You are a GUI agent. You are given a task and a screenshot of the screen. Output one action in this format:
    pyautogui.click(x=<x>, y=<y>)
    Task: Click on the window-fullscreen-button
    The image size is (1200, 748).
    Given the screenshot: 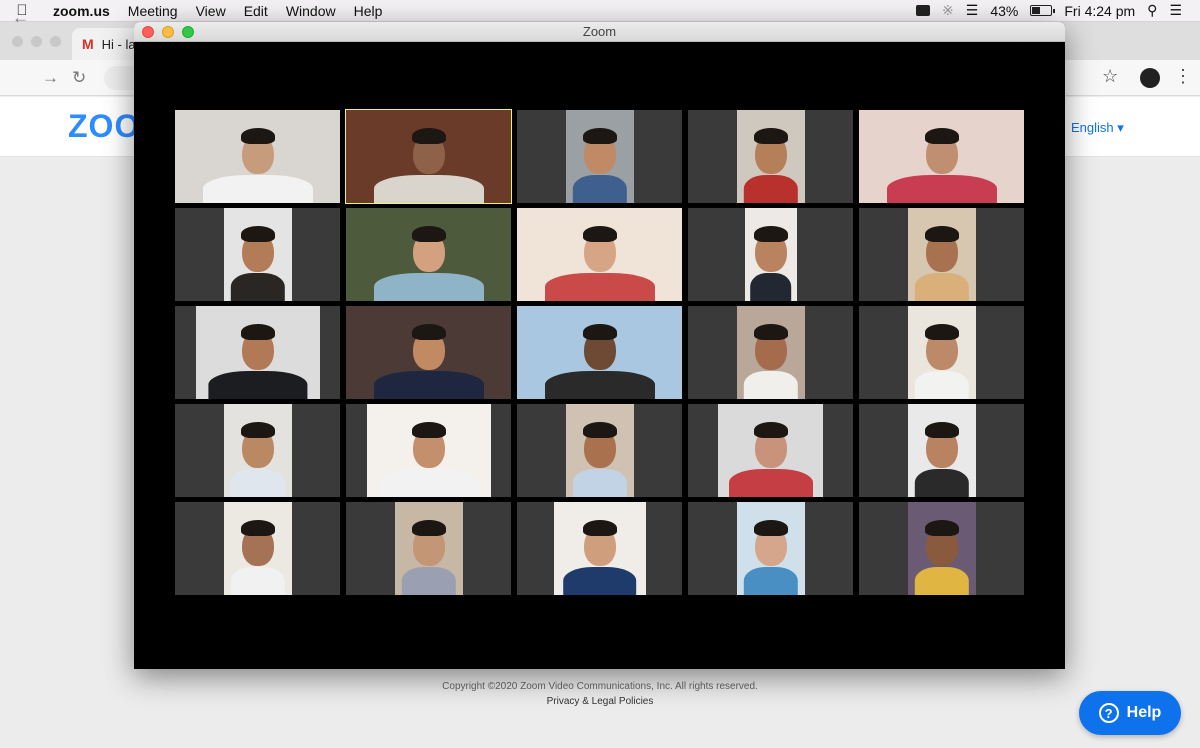 What is the action you would take?
    pyautogui.click(x=188, y=32)
    